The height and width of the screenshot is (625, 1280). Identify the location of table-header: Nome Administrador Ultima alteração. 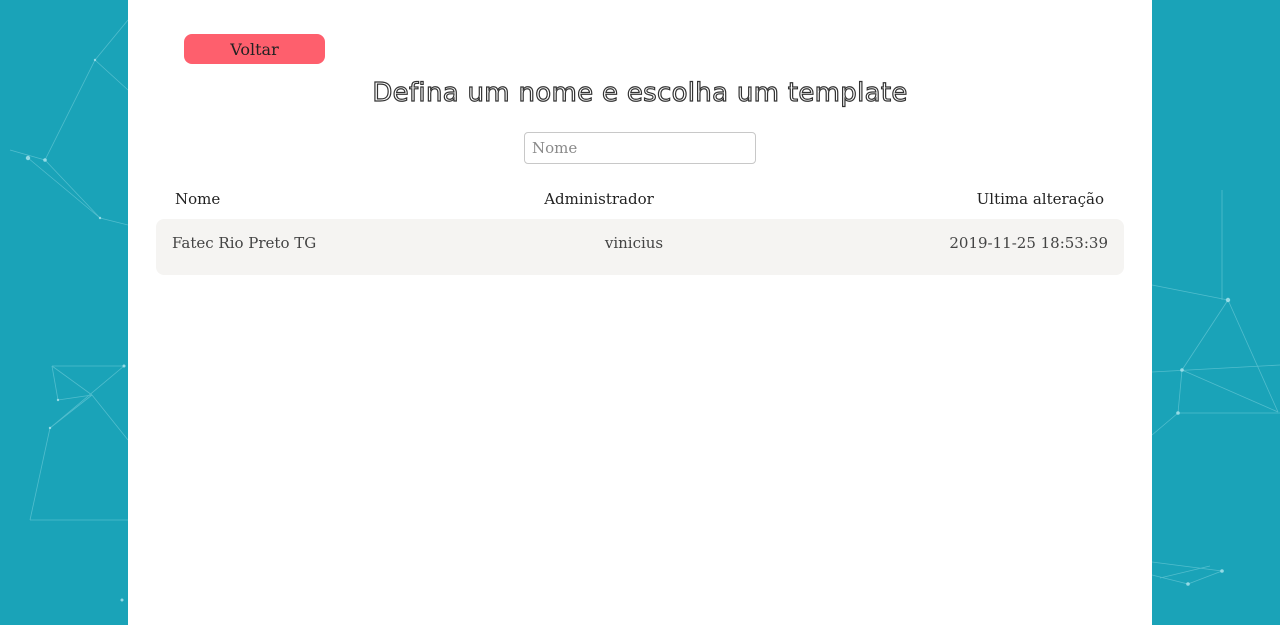
(640, 201).